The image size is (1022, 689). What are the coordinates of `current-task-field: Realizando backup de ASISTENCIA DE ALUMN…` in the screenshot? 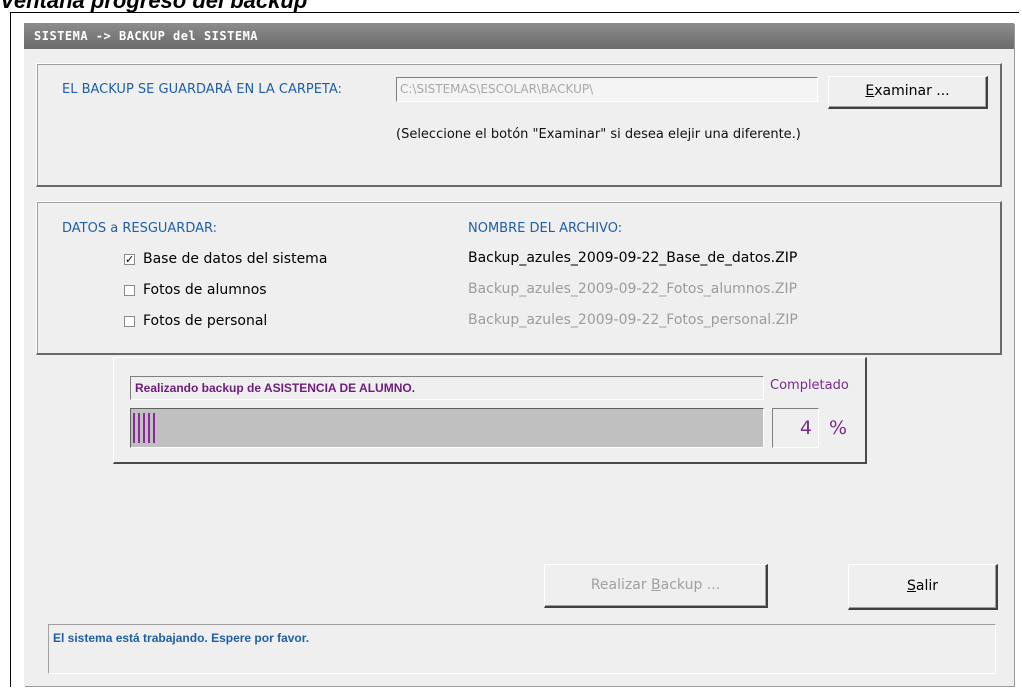 It's located at (447, 388).